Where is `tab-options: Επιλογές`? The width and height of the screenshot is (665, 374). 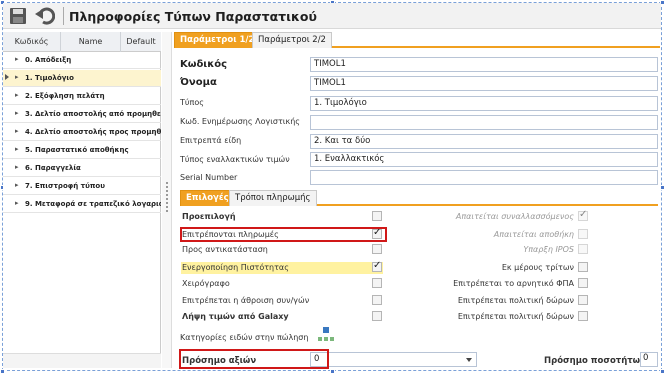
tab-options: Επιλογές is located at coordinates (207, 198).